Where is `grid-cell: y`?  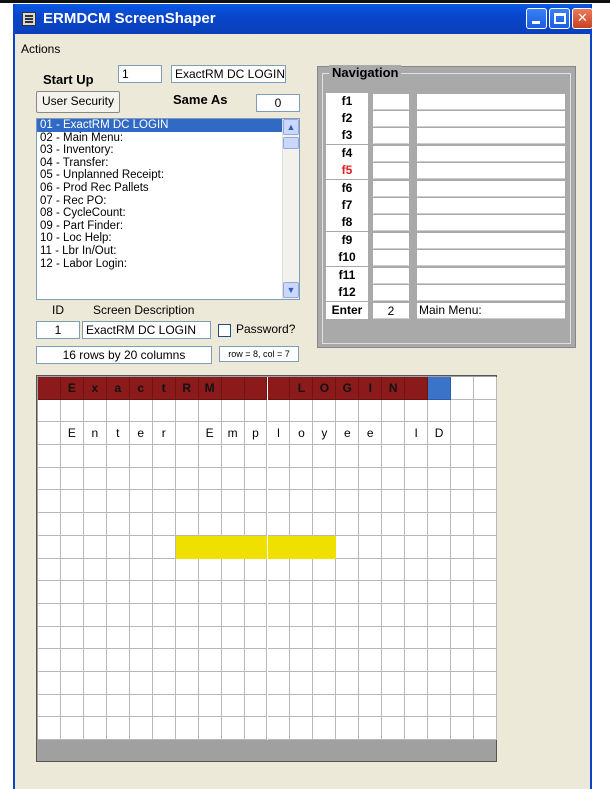
grid-cell: y is located at coordinates (325, 434).